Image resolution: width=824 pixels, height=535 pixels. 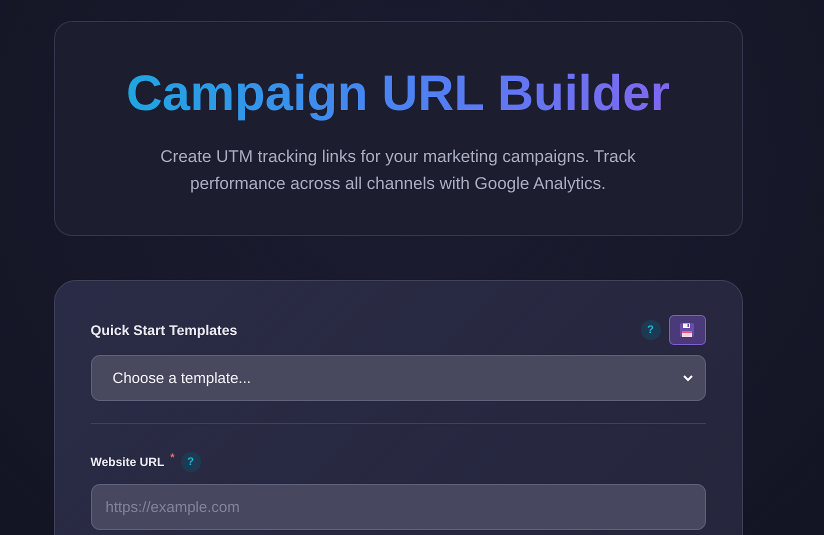 What do you see at coordinates (687, 330) in the screenshot?
I see `save-template-button` at bounding box center [687, 330].